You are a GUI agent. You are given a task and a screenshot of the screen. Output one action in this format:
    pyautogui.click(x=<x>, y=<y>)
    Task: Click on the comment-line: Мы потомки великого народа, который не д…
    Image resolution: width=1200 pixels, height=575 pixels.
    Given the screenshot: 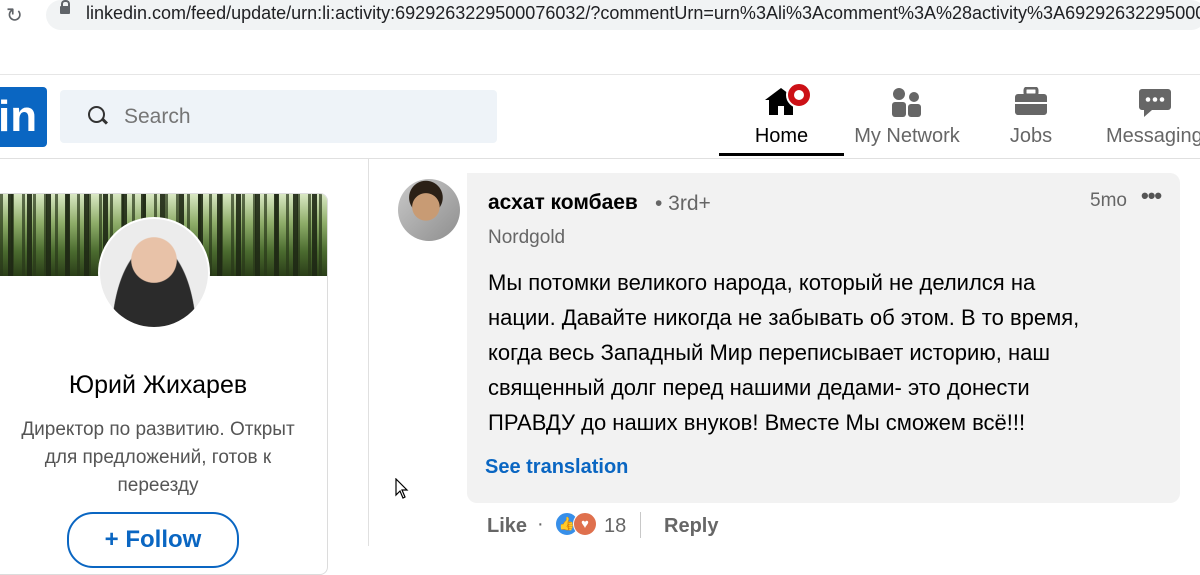 What is the action you would take?
    pyautogui.click(x=762, y=282)
    